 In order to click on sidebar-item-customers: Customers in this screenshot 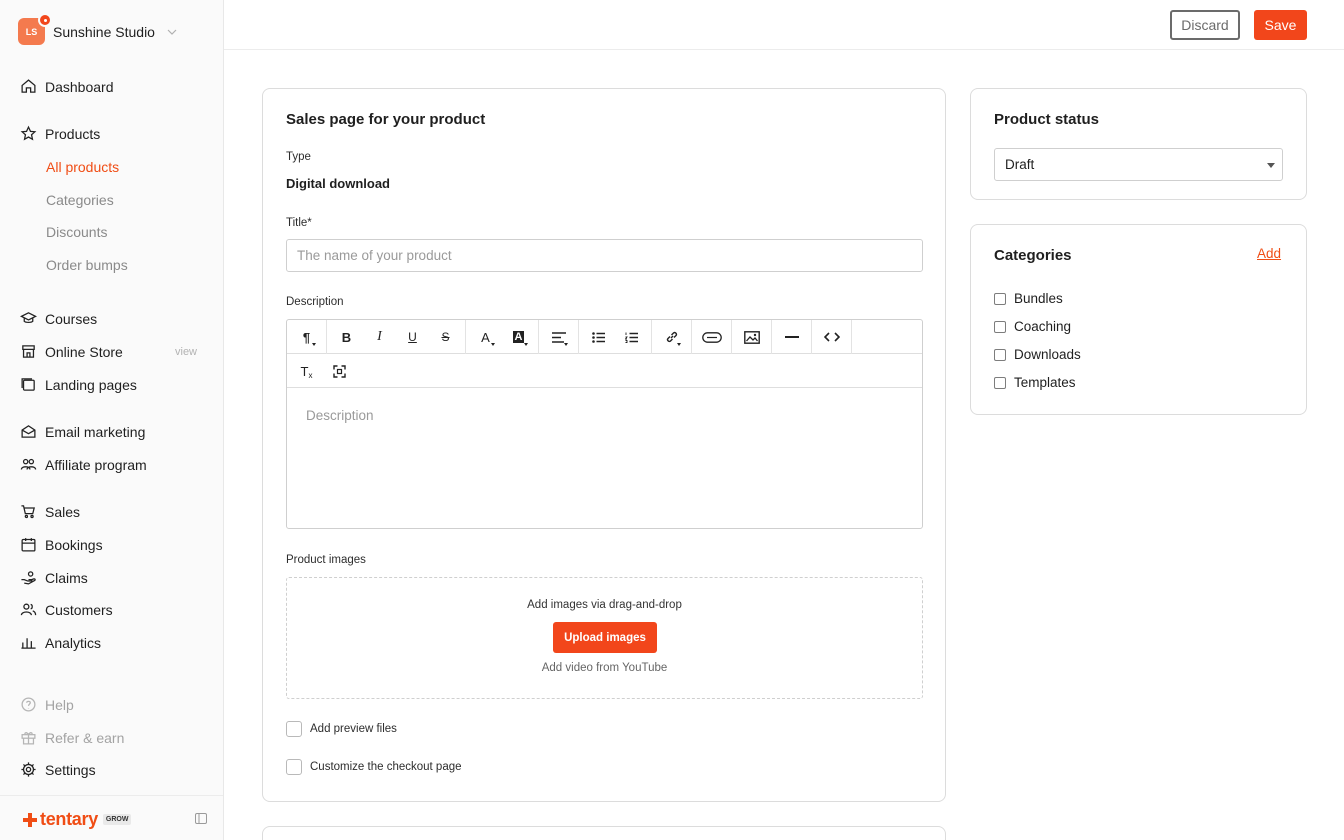, I will do `click(66, 609)`.